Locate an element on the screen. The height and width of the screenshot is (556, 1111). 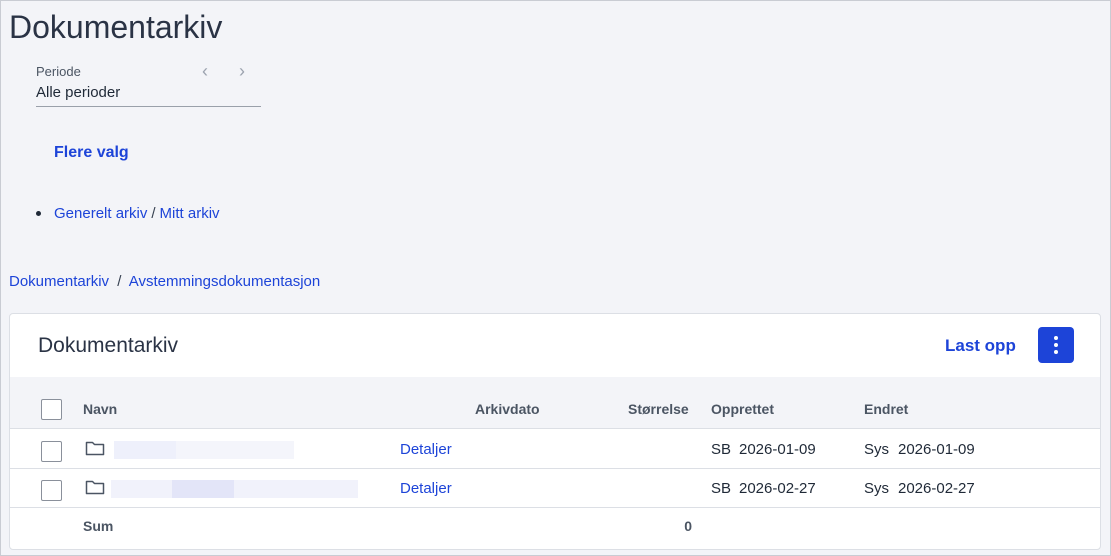
breadcrumb: Dokumentarkiv / Avstemmingsdokumentasjon is located at coordinates (164, 281).